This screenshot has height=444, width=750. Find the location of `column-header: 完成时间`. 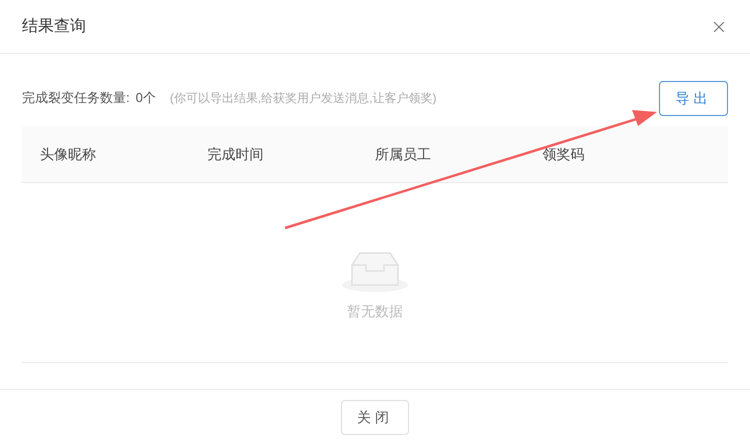

column-header: 完成时间 is located at coordinates (236, 154).